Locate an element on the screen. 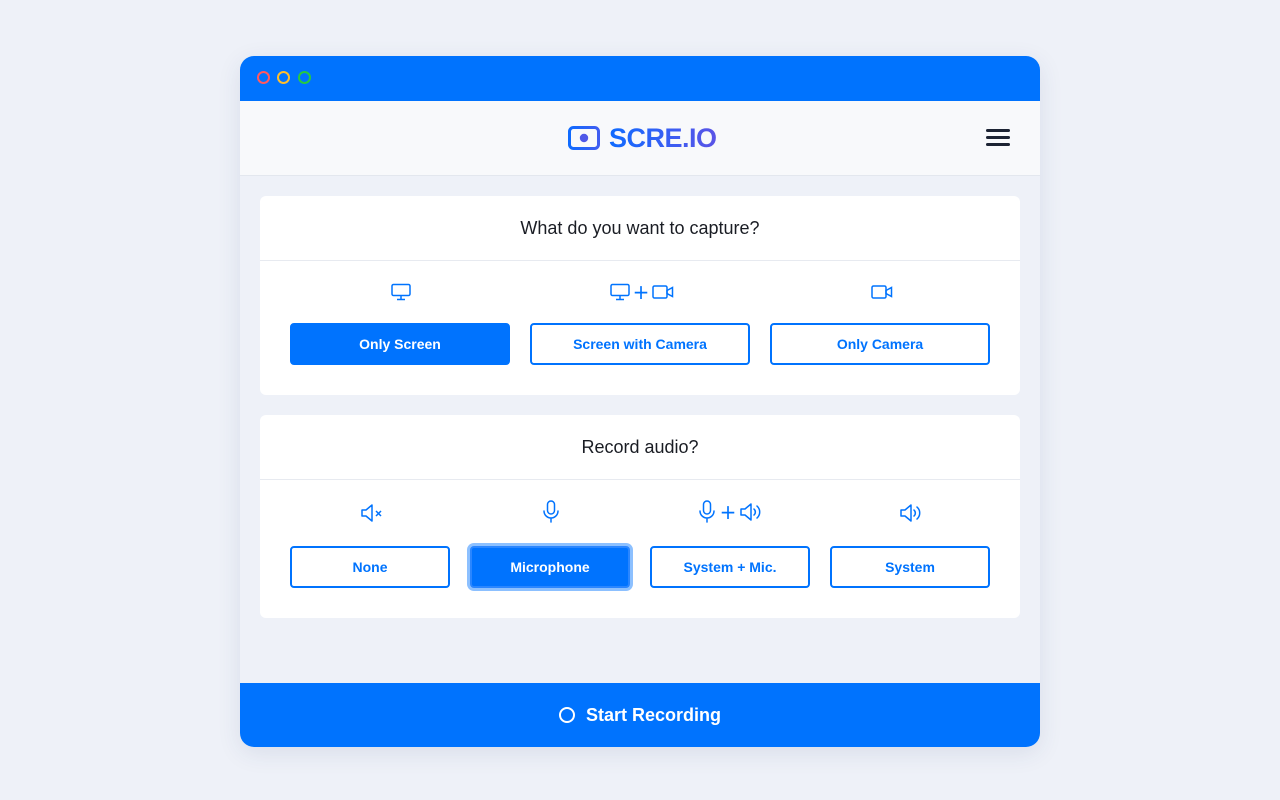 This screenshot has height=800, width=1280. speaker-muted-icon is located at coordinates (372, 513).